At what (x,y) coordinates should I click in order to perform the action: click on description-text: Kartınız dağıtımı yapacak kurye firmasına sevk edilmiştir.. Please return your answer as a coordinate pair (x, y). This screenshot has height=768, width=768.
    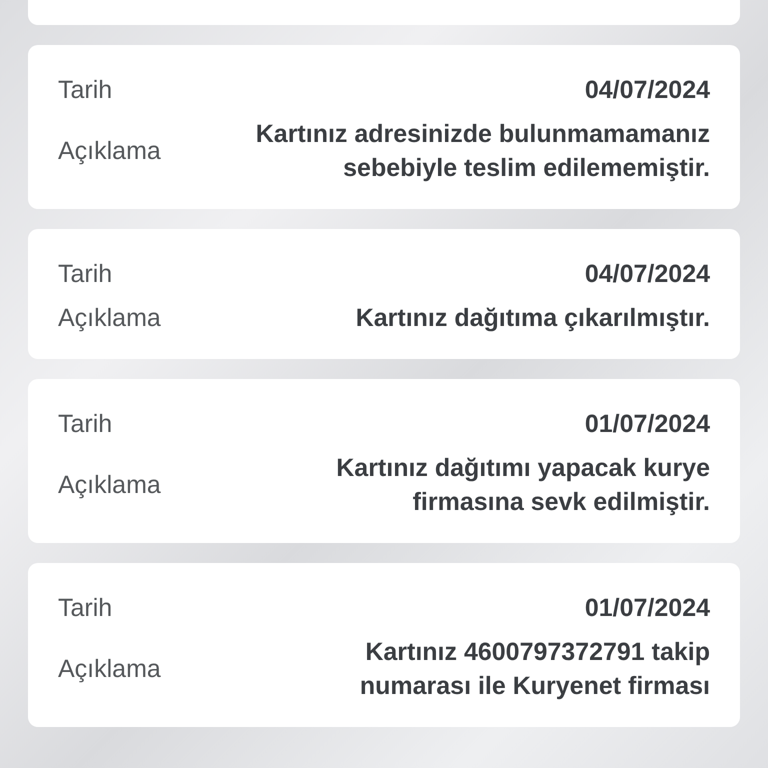
    Looking at the image, I should click on (522, 485).